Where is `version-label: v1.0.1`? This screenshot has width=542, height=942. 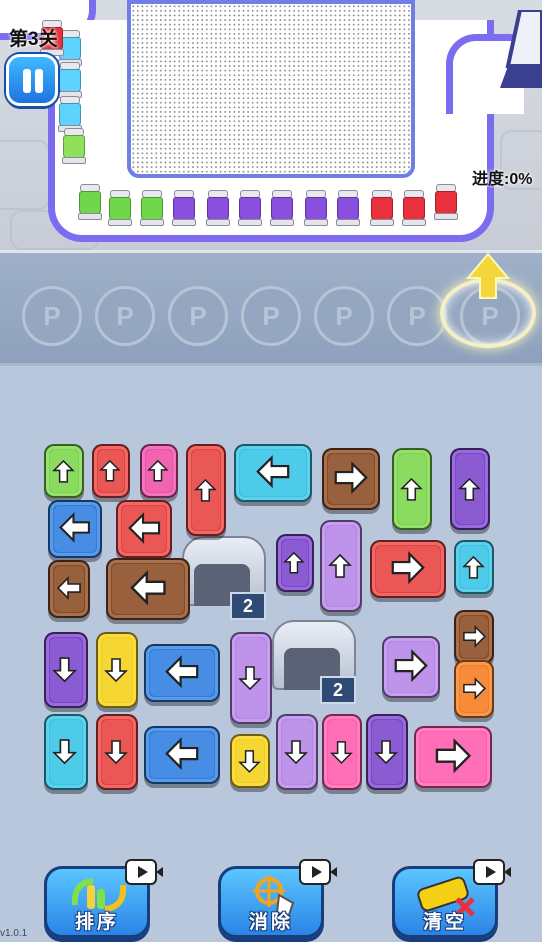 version-label: v1.0.1 is located at coordinates (14, 933).